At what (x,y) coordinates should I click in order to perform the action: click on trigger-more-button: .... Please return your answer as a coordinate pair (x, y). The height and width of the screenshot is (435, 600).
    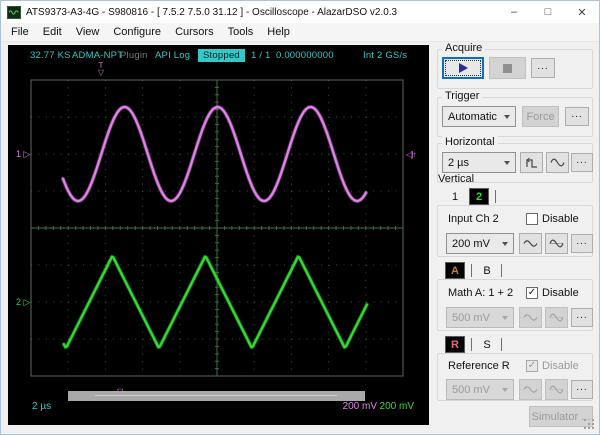
    Looking at the image, I should click on (577, 116).